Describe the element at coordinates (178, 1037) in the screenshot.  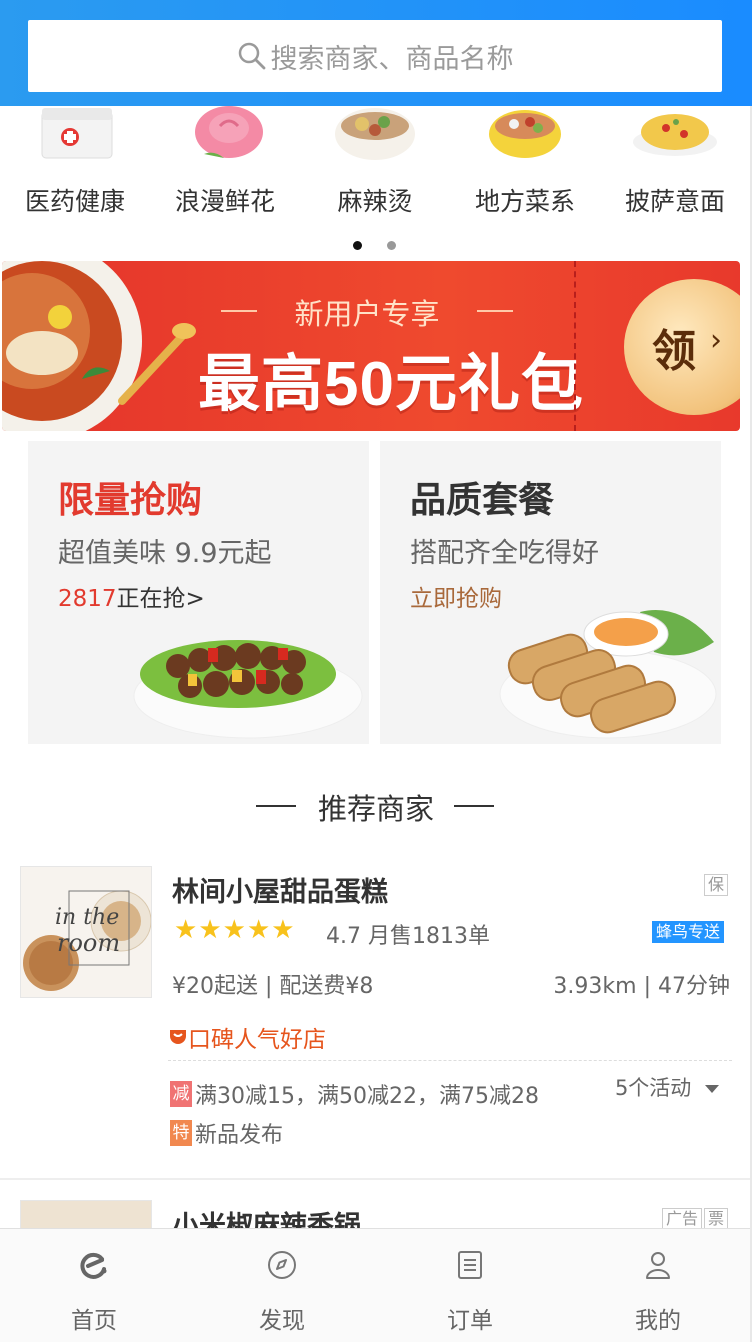
I see `koubei-icon` at that location.